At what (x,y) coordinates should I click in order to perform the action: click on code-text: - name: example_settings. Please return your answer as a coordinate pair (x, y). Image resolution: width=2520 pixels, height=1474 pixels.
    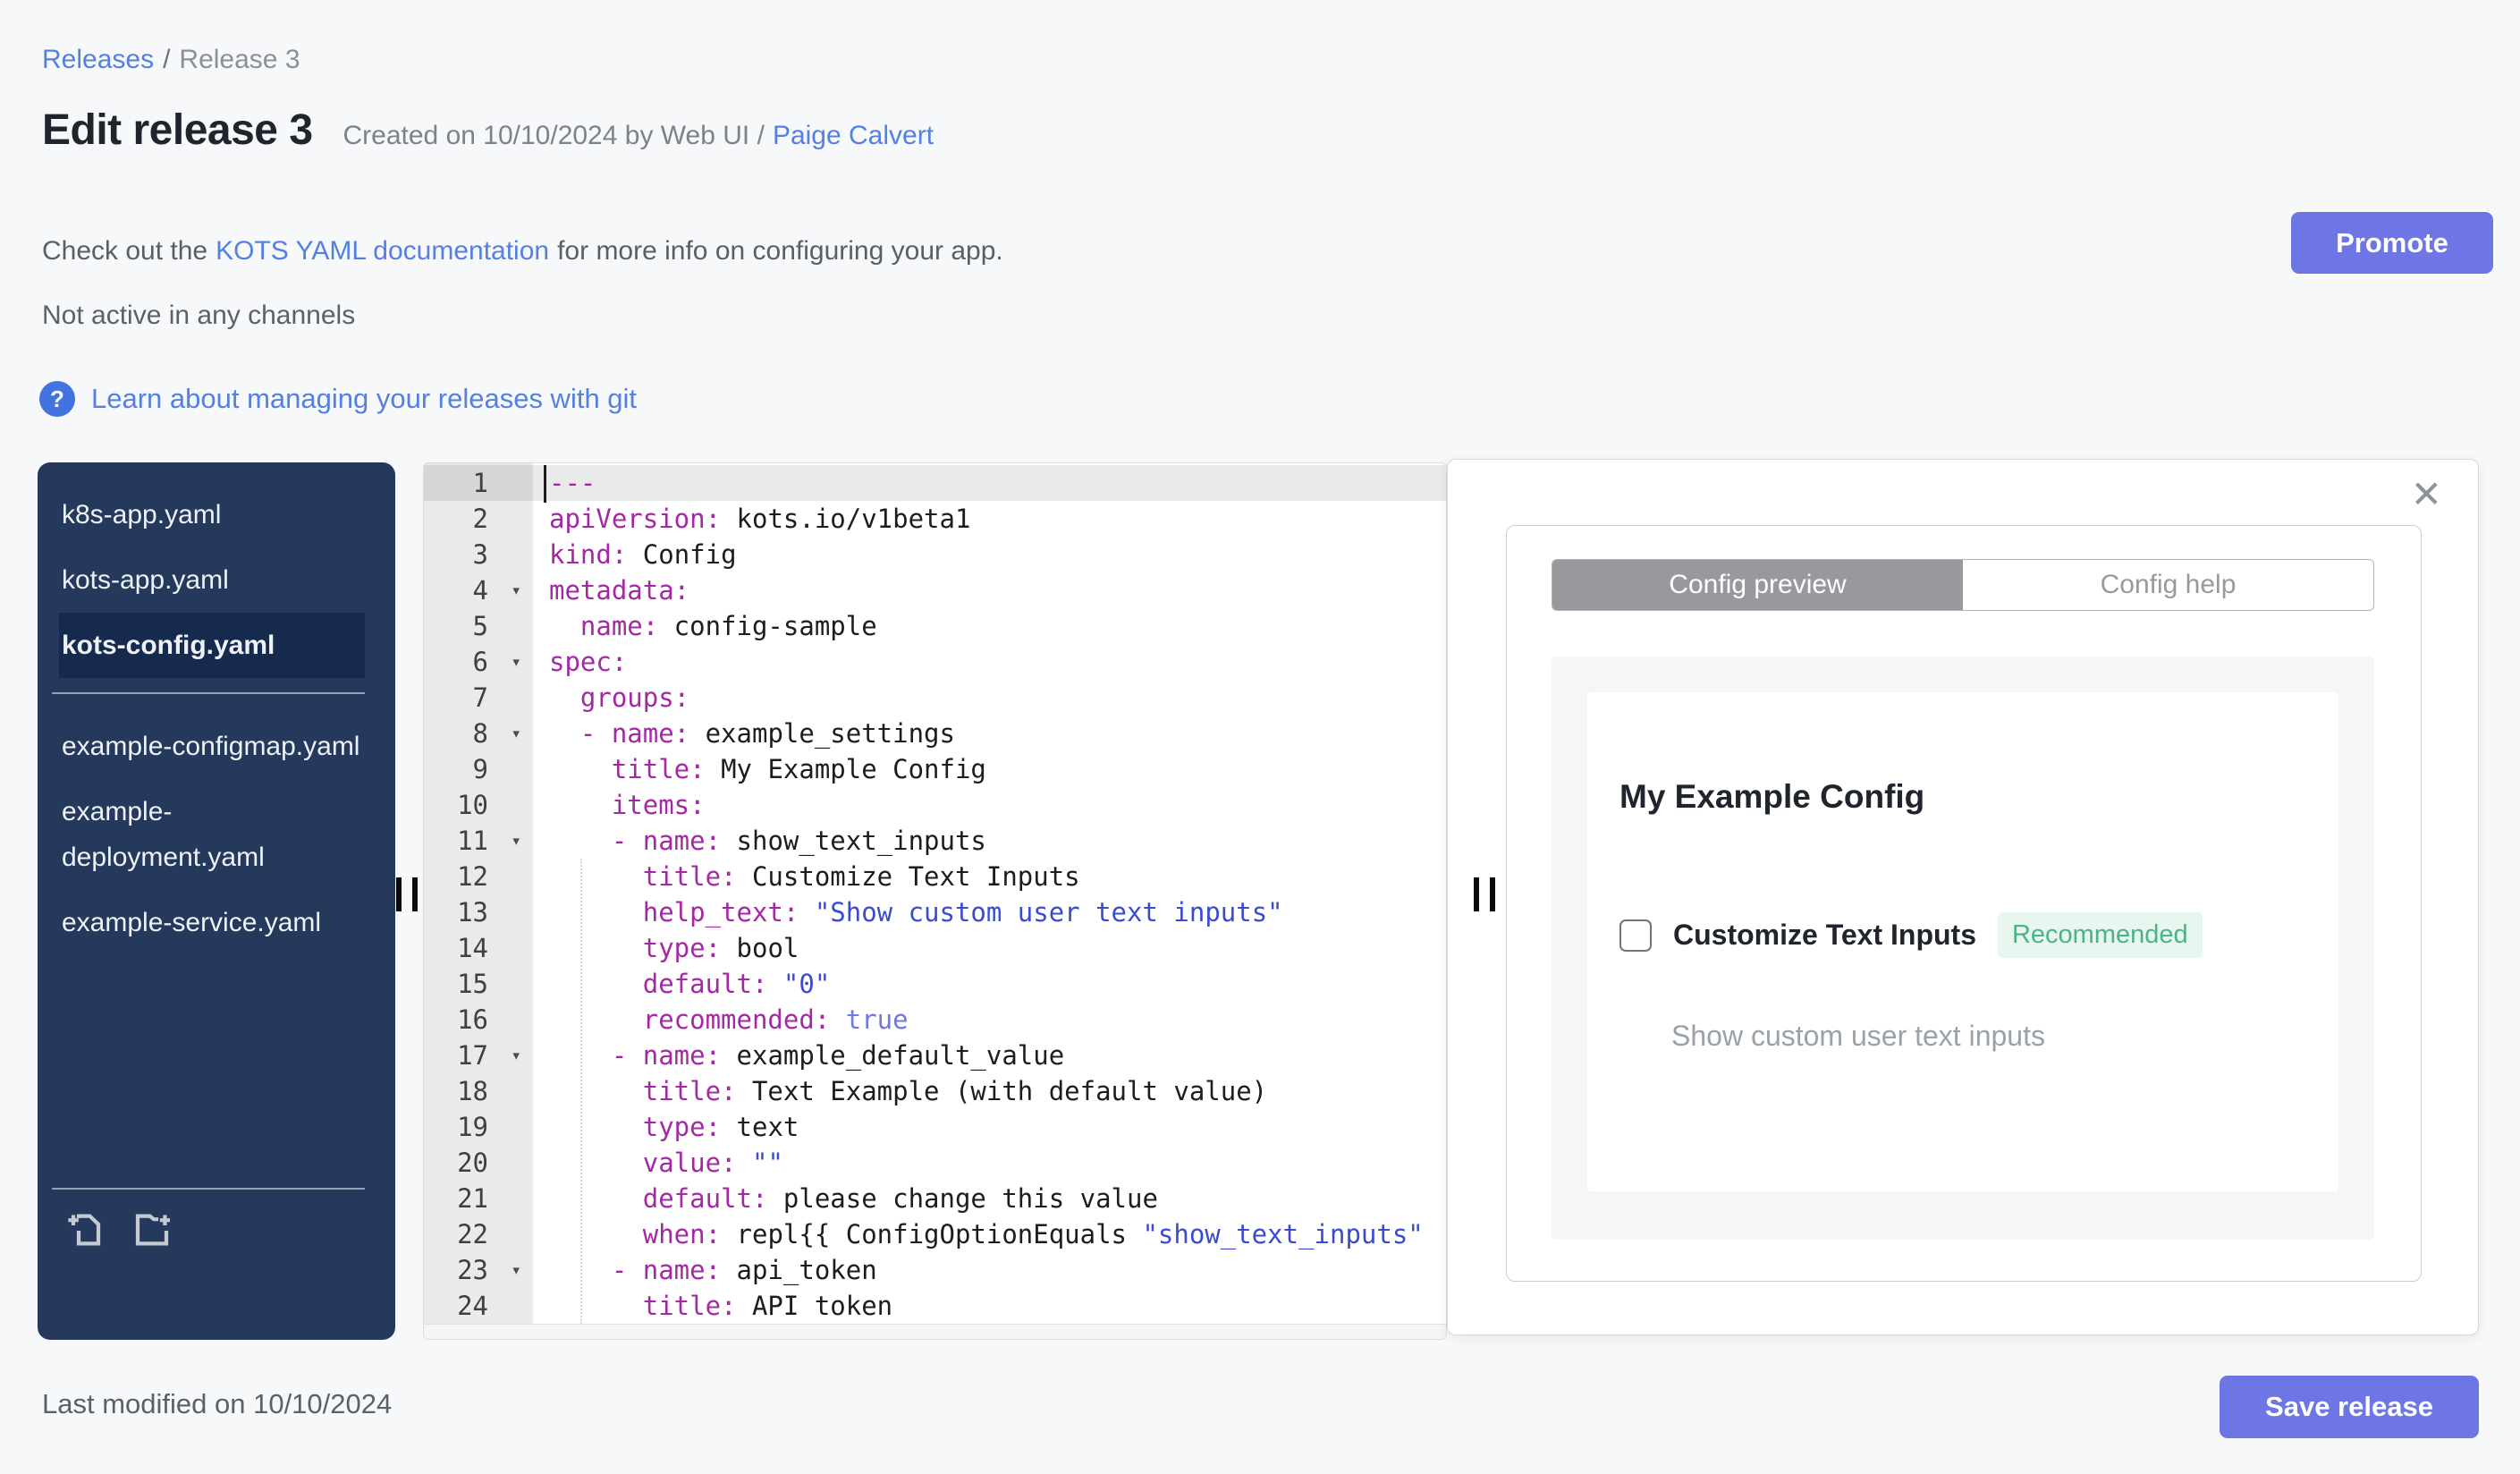
    Looking at the image, I should click on (752, 733).